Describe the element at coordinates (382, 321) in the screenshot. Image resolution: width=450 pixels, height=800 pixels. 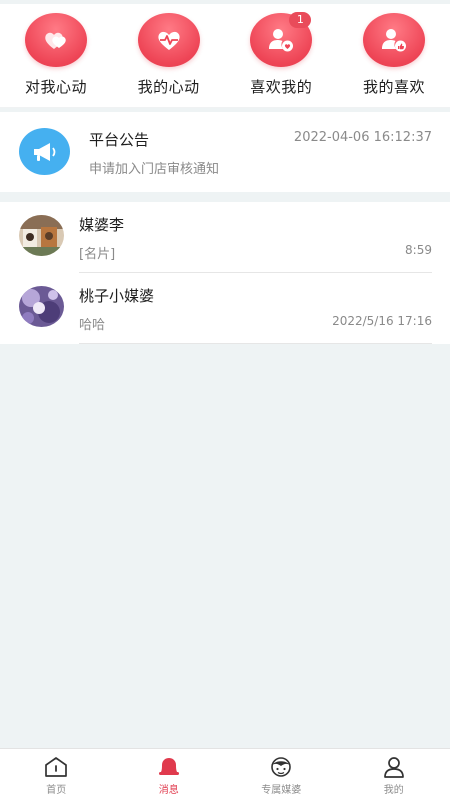
I see `chat-time: 2022/5/16 17:16` at that location.